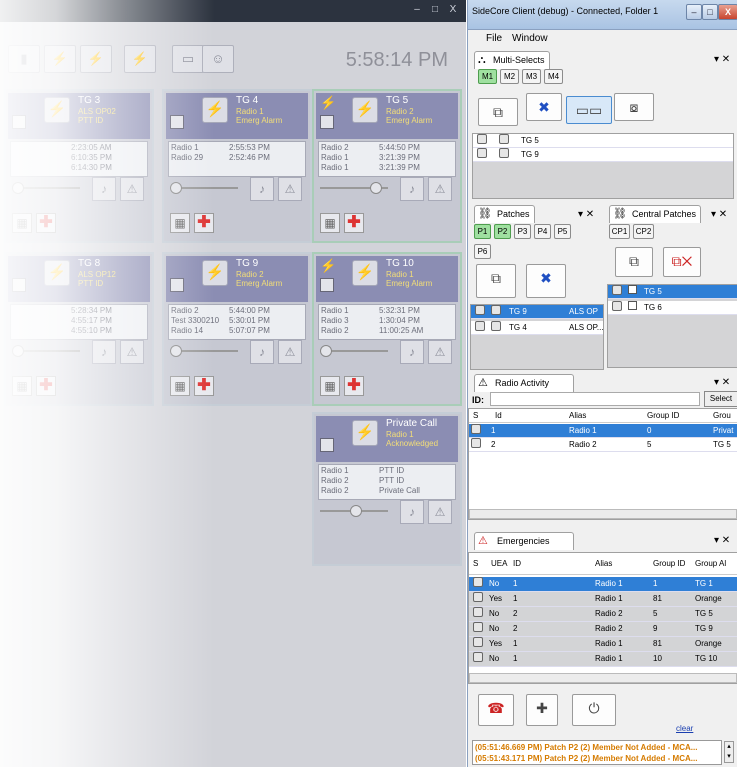 The height and width of the screenshot is (767, 737). Describe the element at coordinates (524, 383) in the screenshot. I see `radio-activity-tab: ⚠ Radio Activity` at that location.